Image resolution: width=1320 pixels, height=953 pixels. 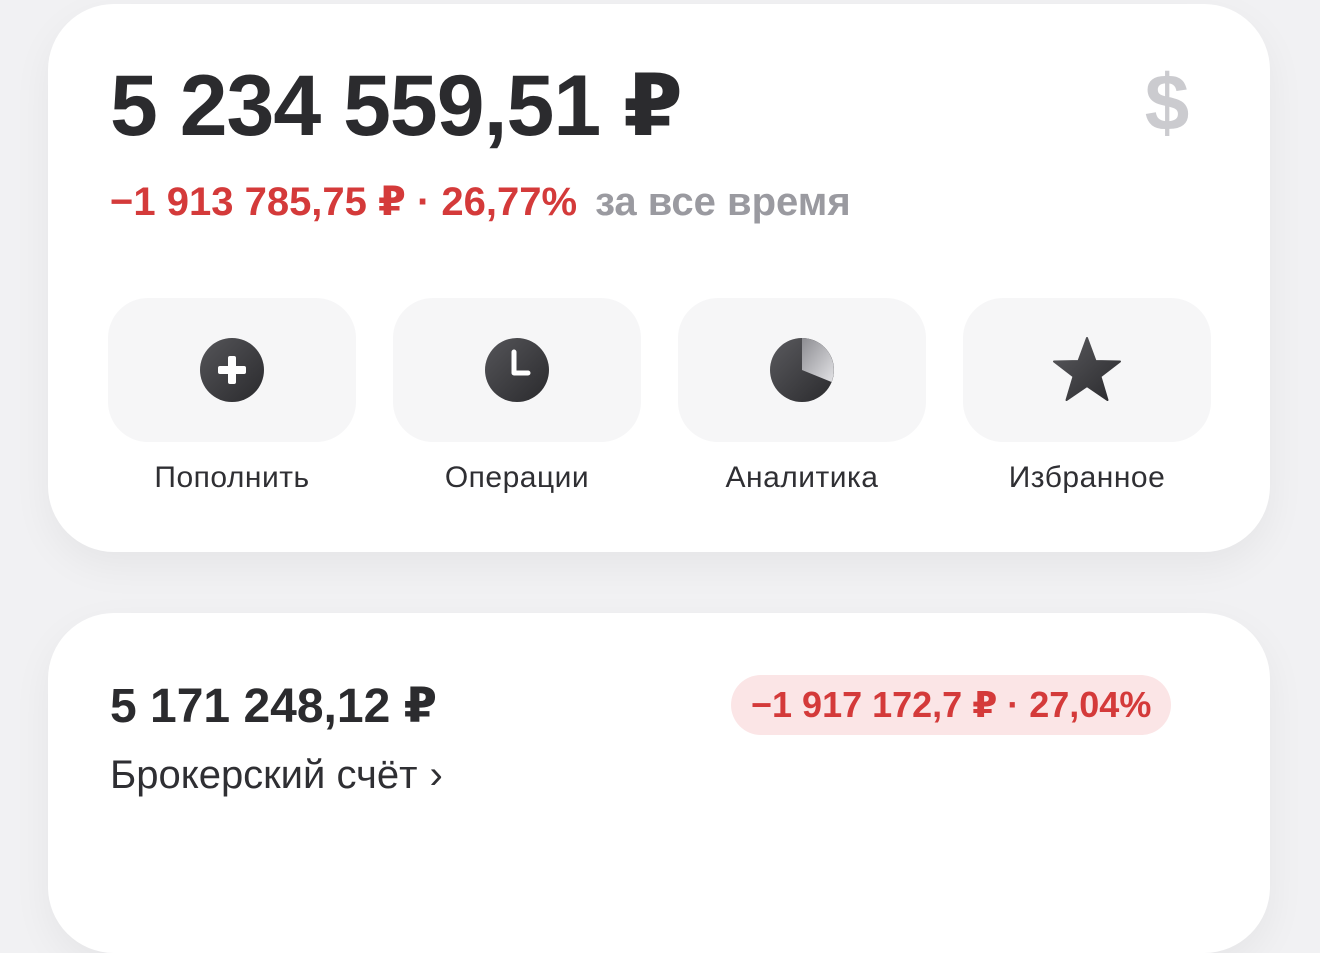 What do you see at coordinates (232, 477) in the screenshot?
I see `action-deposit-label: Пополнить` at bounding box center [232, 477].